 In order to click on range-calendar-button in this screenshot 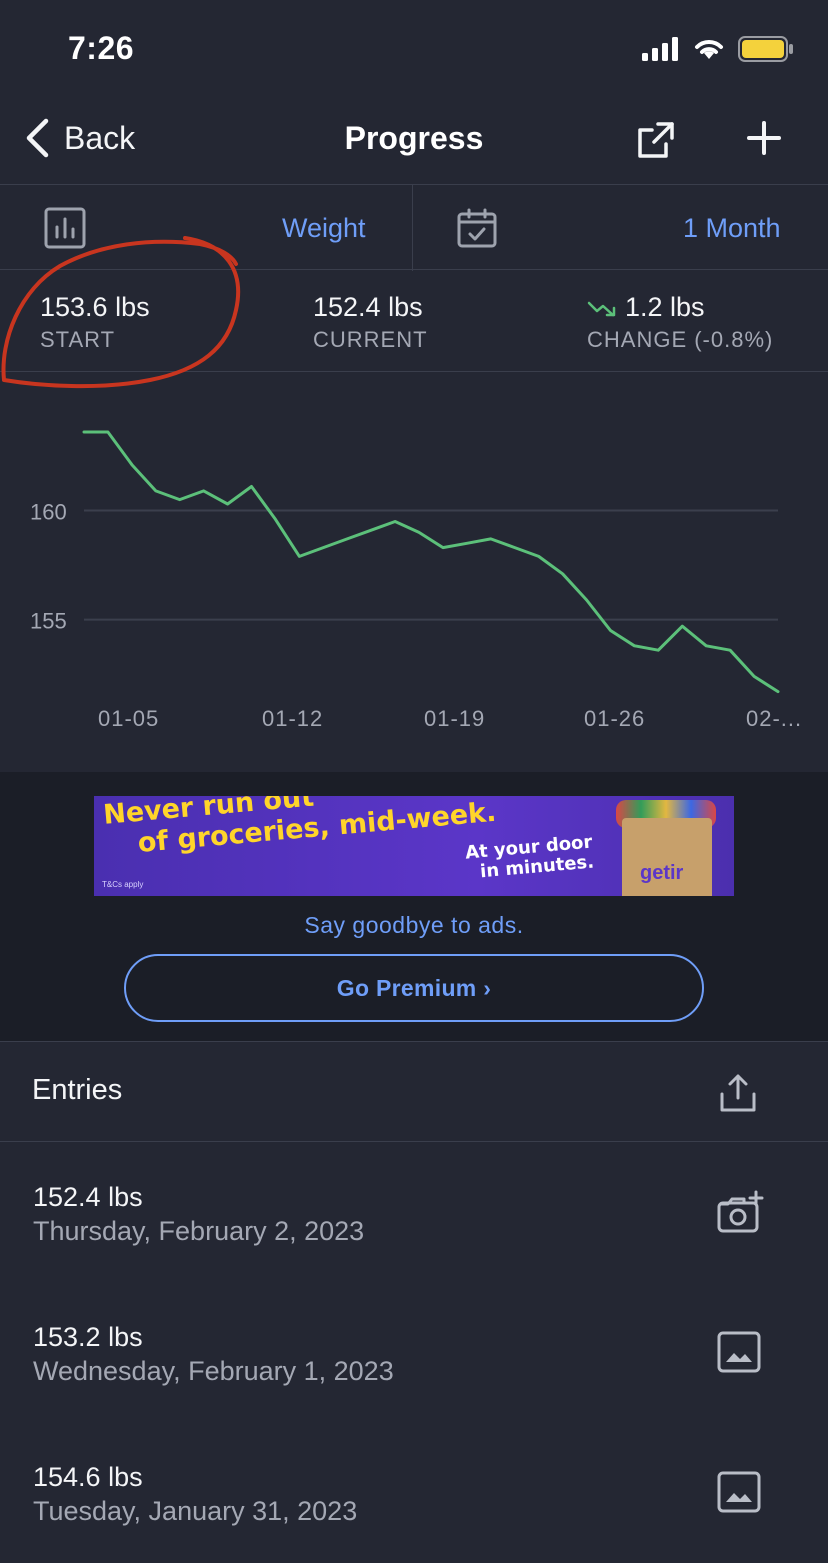, I will do `click(477, 230)`.